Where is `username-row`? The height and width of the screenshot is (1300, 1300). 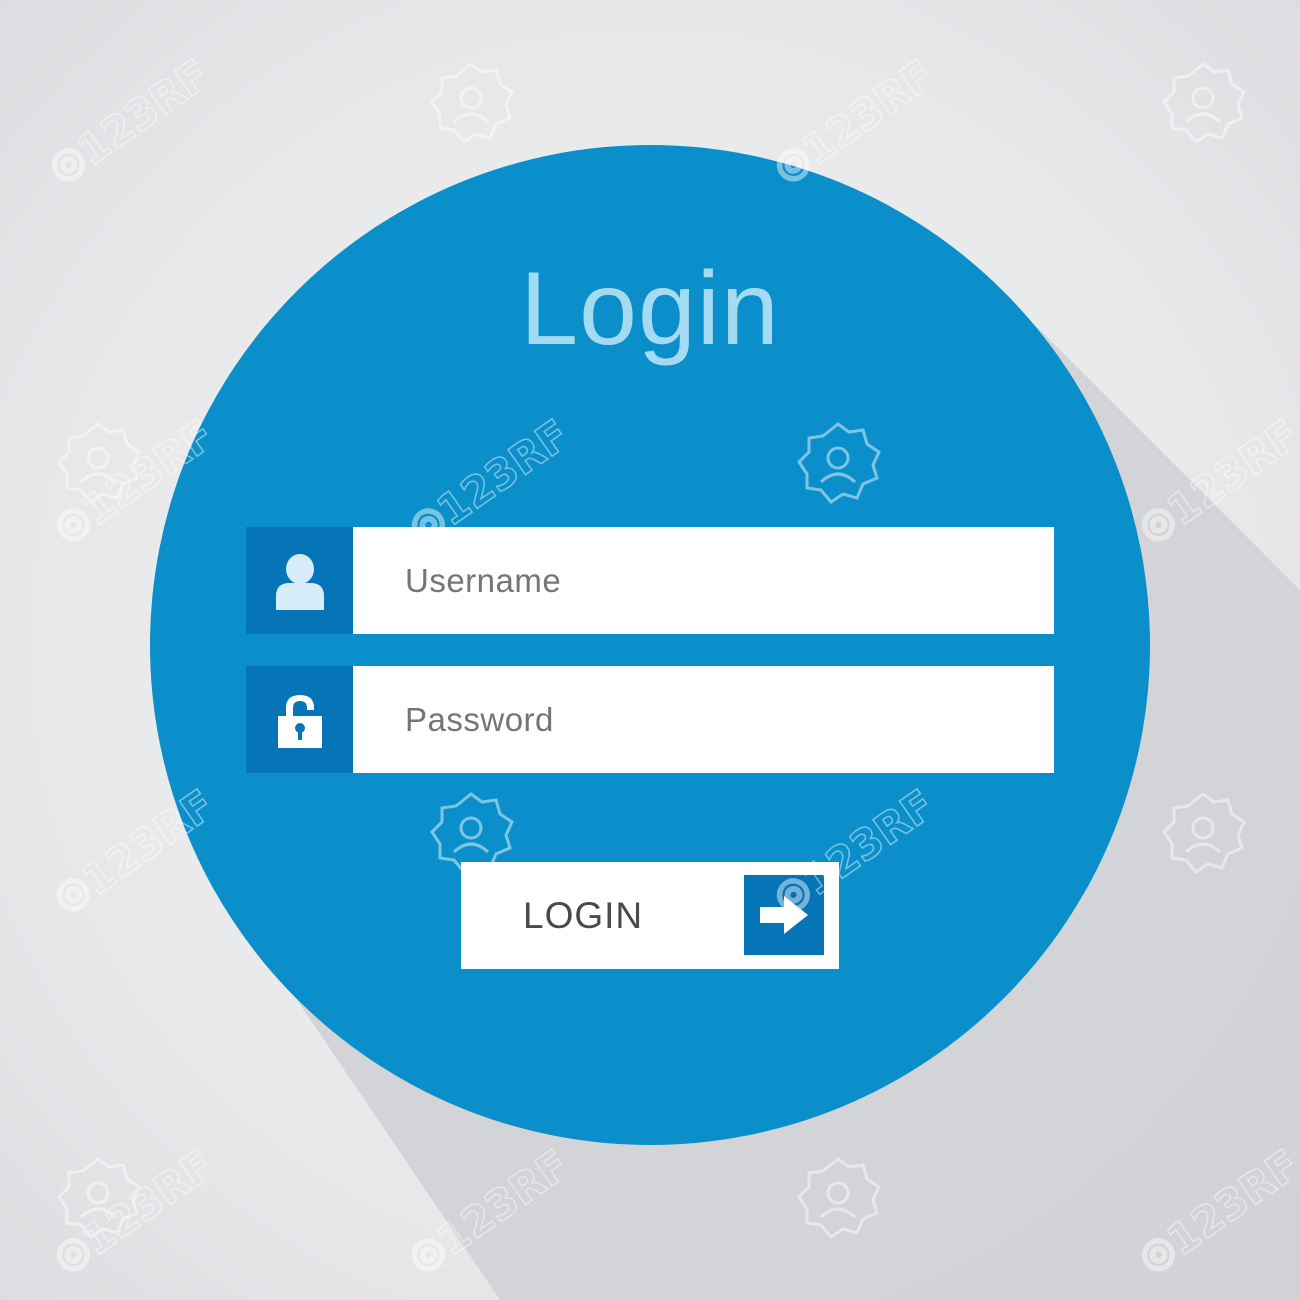
username-row is located at coordinates (650, 580).